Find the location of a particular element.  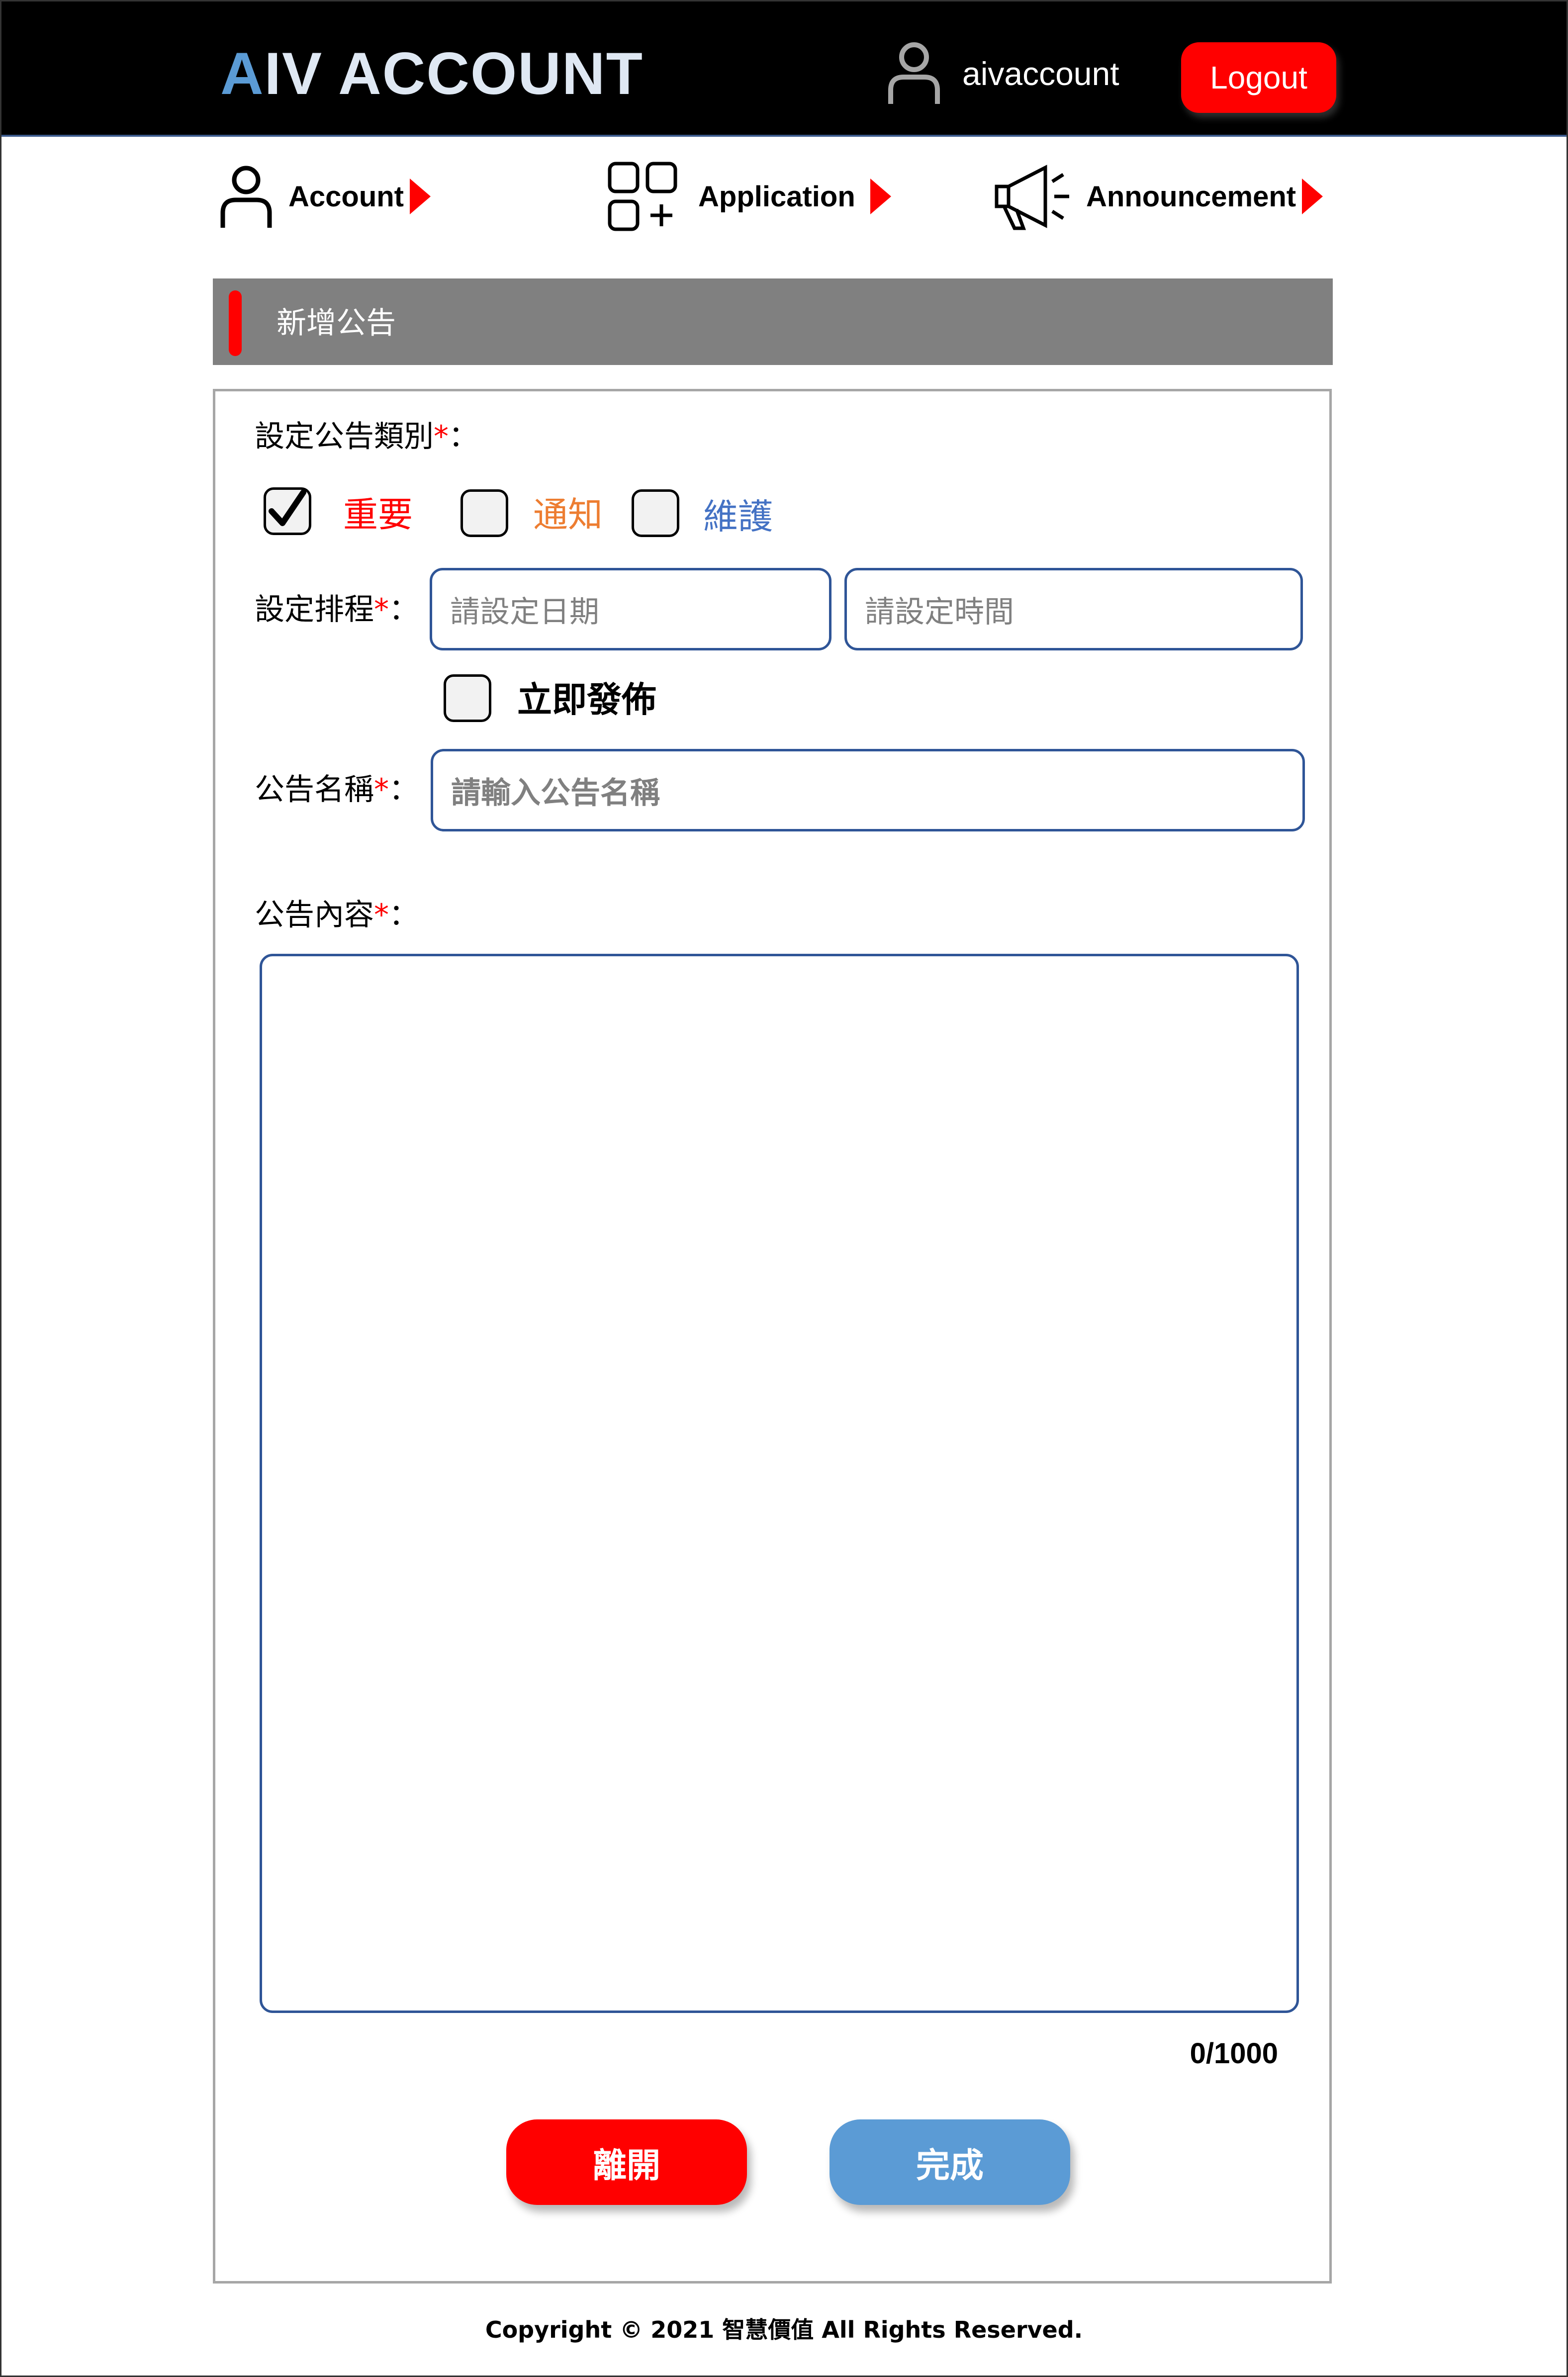

date-input: 請設定日期 is located at coordinates (631, 609).